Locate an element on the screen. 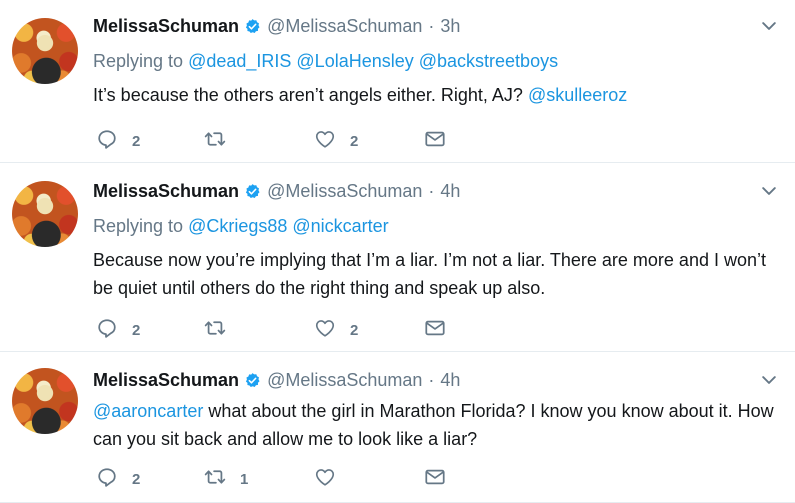 Image resolution: width=795 pixels, height=503 pixels. like-button is located at coordinates (332, 479).